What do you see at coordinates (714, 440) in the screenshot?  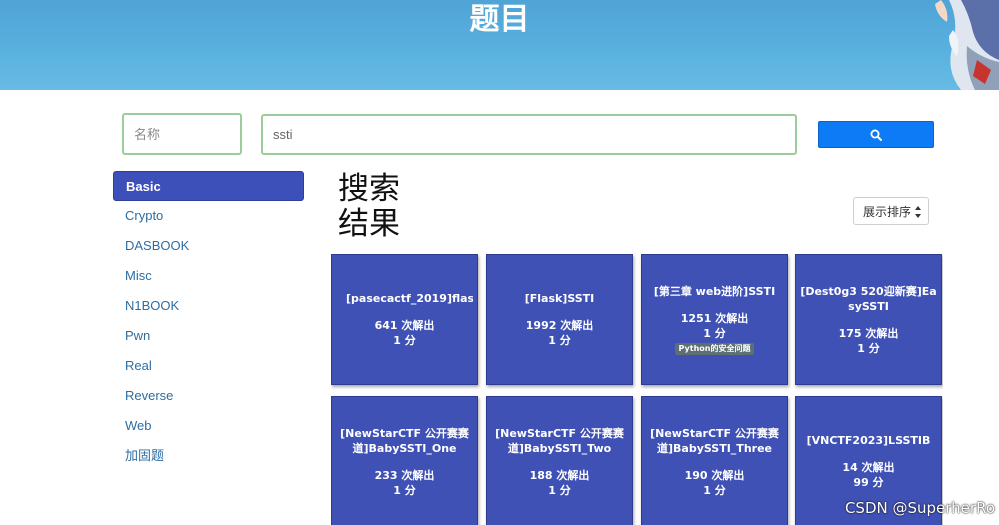 I see `challenge-name: [NewStarCTF 公开赛赛道]BabySSTI_Three` at bounding box center [714, 440].